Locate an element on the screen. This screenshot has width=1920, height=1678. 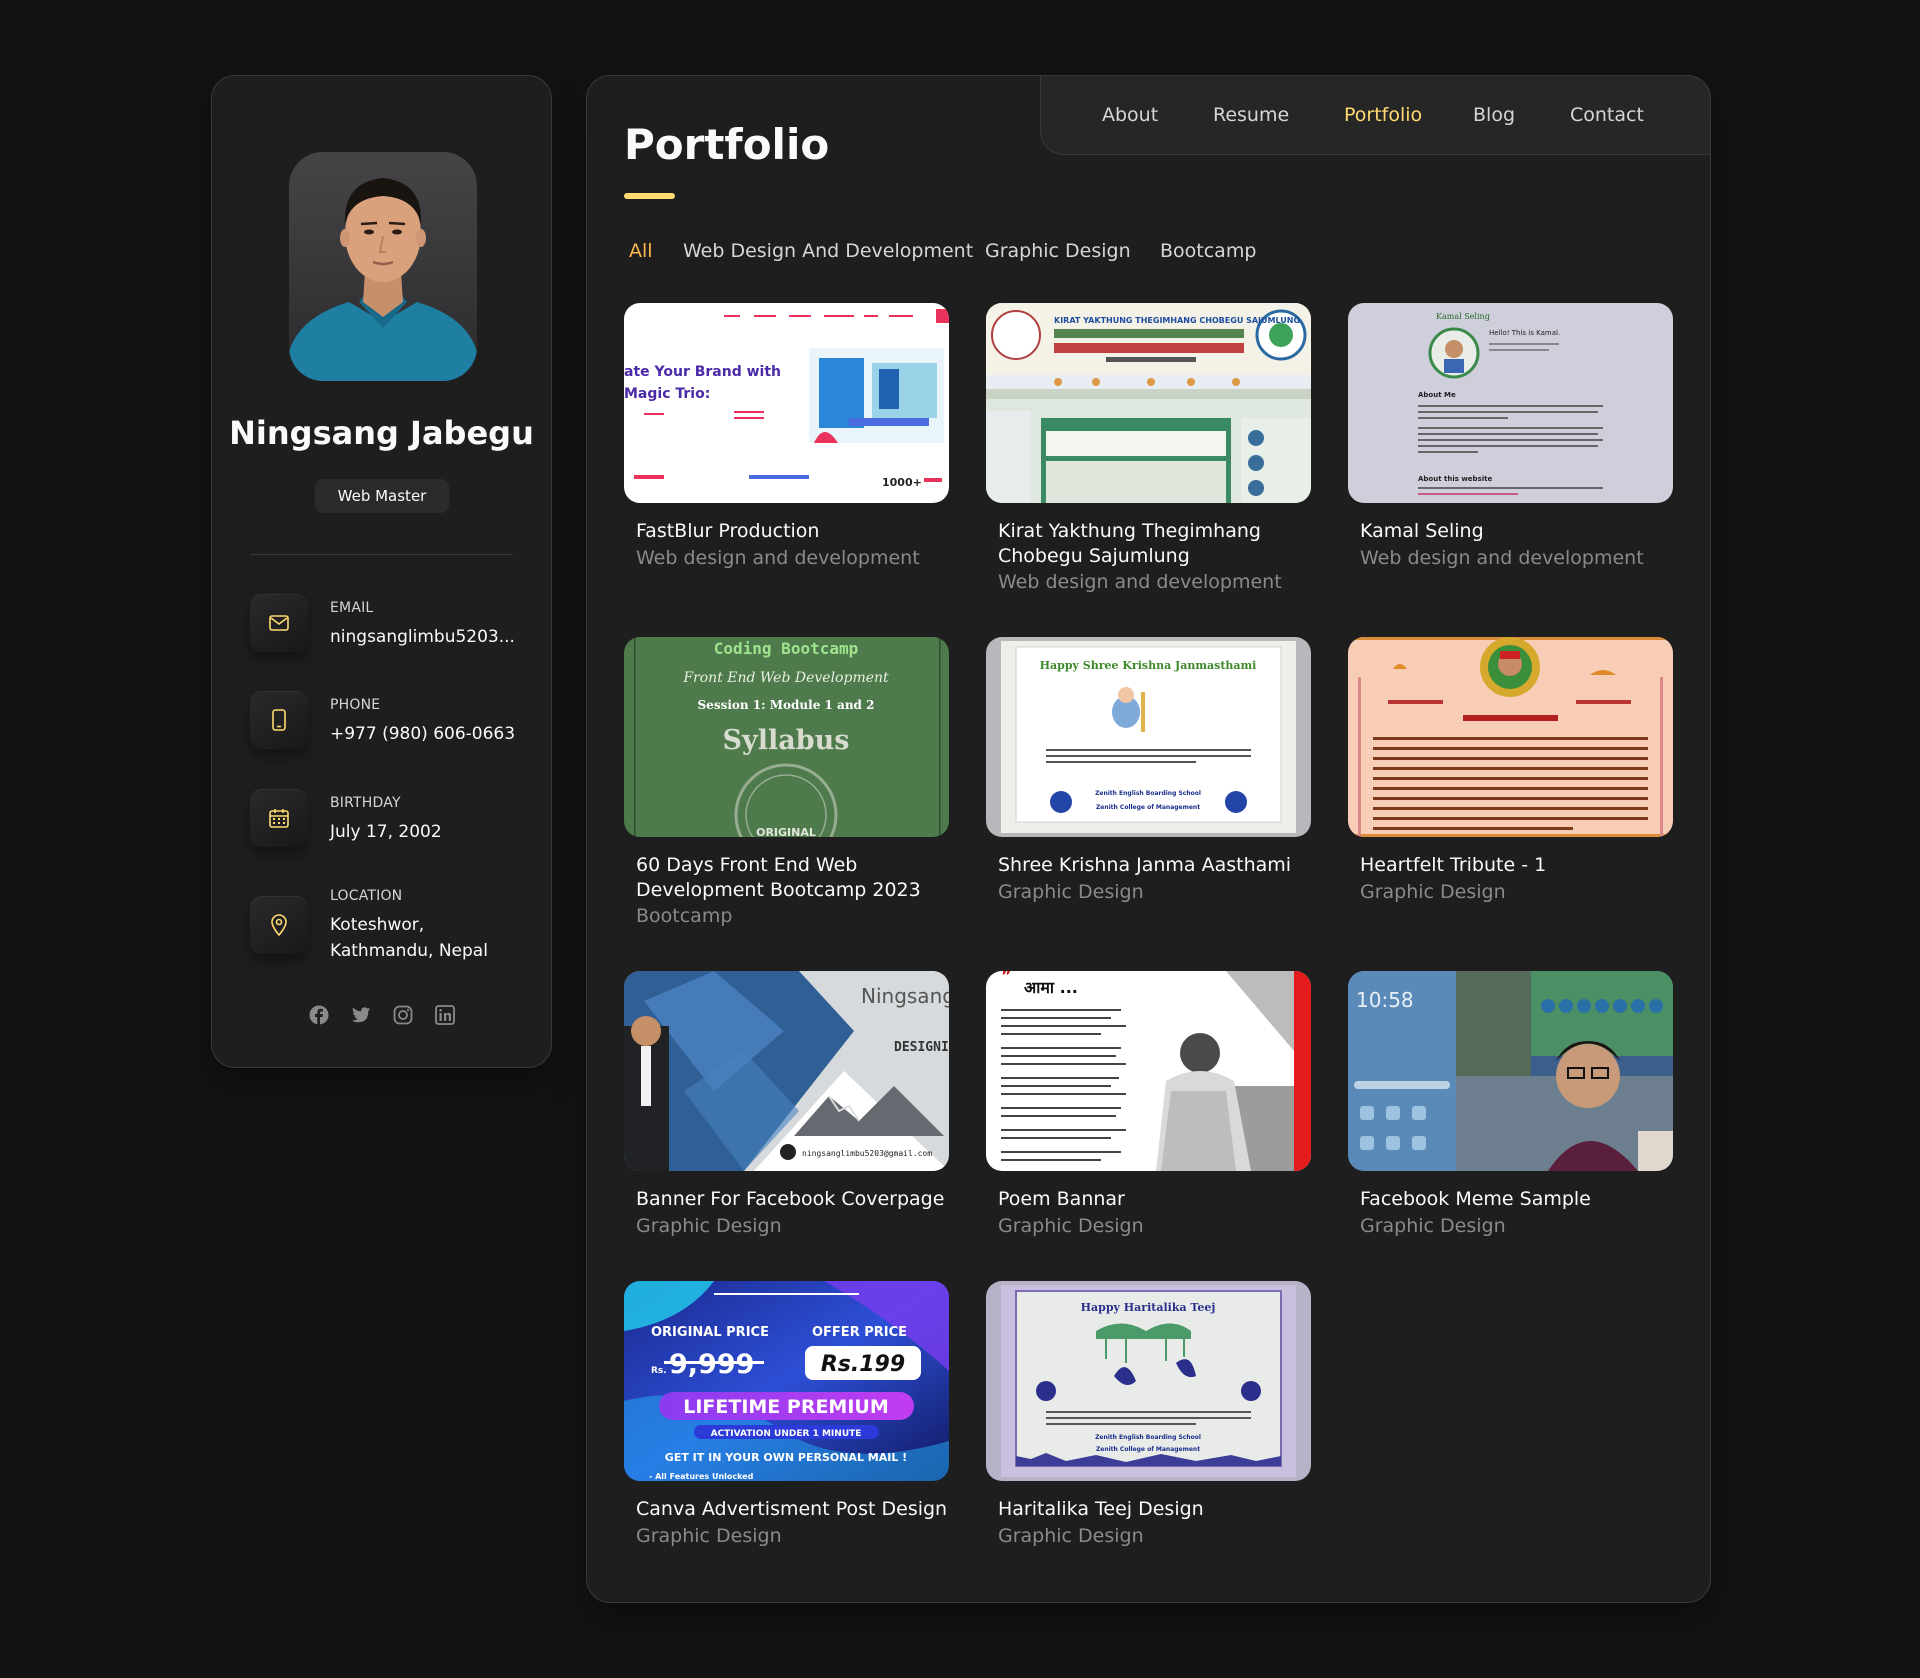
bootcamp-session: Session 1: Module 1 and 2 is located at coordinates (786, 705).